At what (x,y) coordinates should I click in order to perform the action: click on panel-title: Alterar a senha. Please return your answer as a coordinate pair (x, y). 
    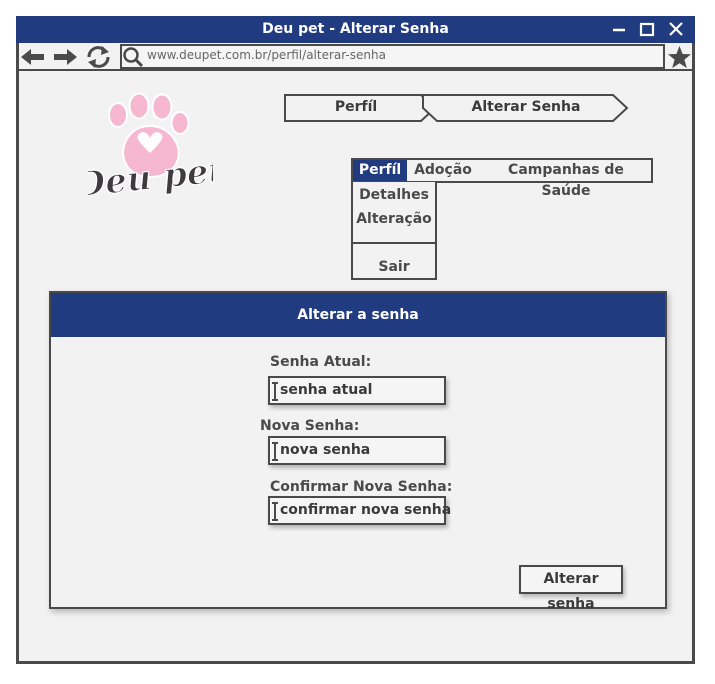
    Looking at the image, I should click on (358, 315).